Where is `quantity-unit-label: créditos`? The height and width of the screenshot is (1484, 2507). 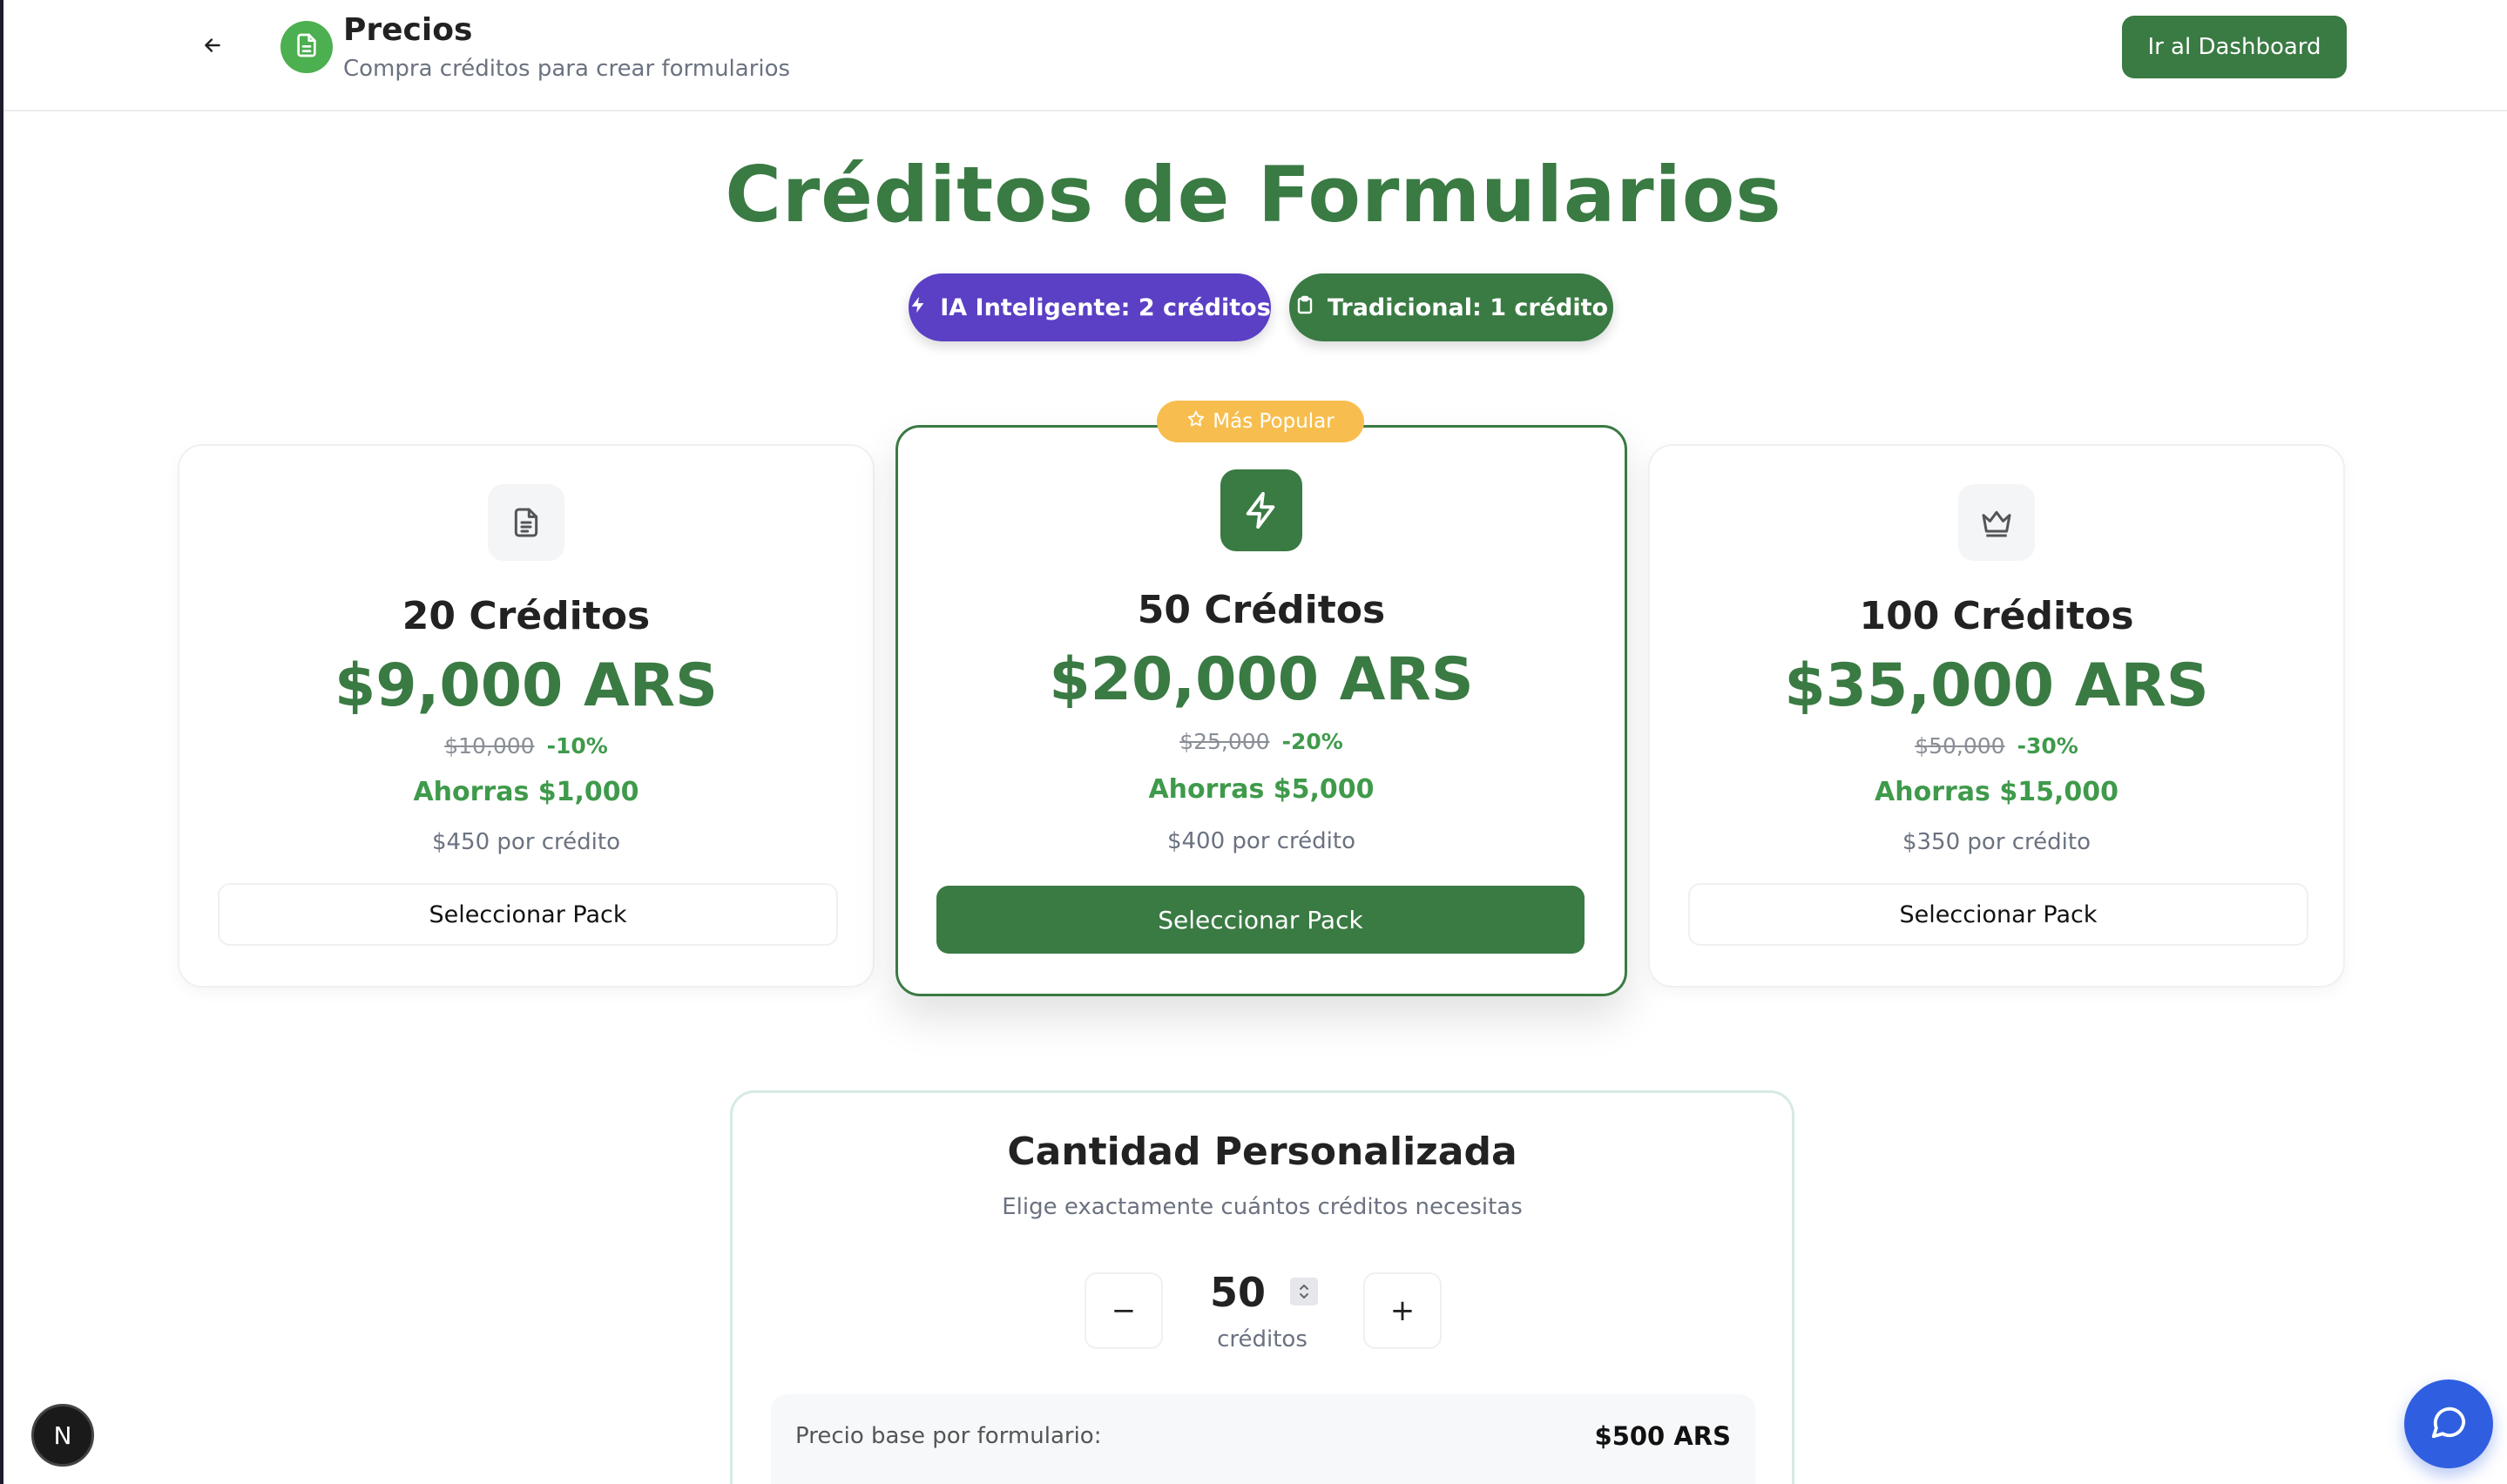 quantity-unit-label: créditos is located at coordinates (1262, 1339).